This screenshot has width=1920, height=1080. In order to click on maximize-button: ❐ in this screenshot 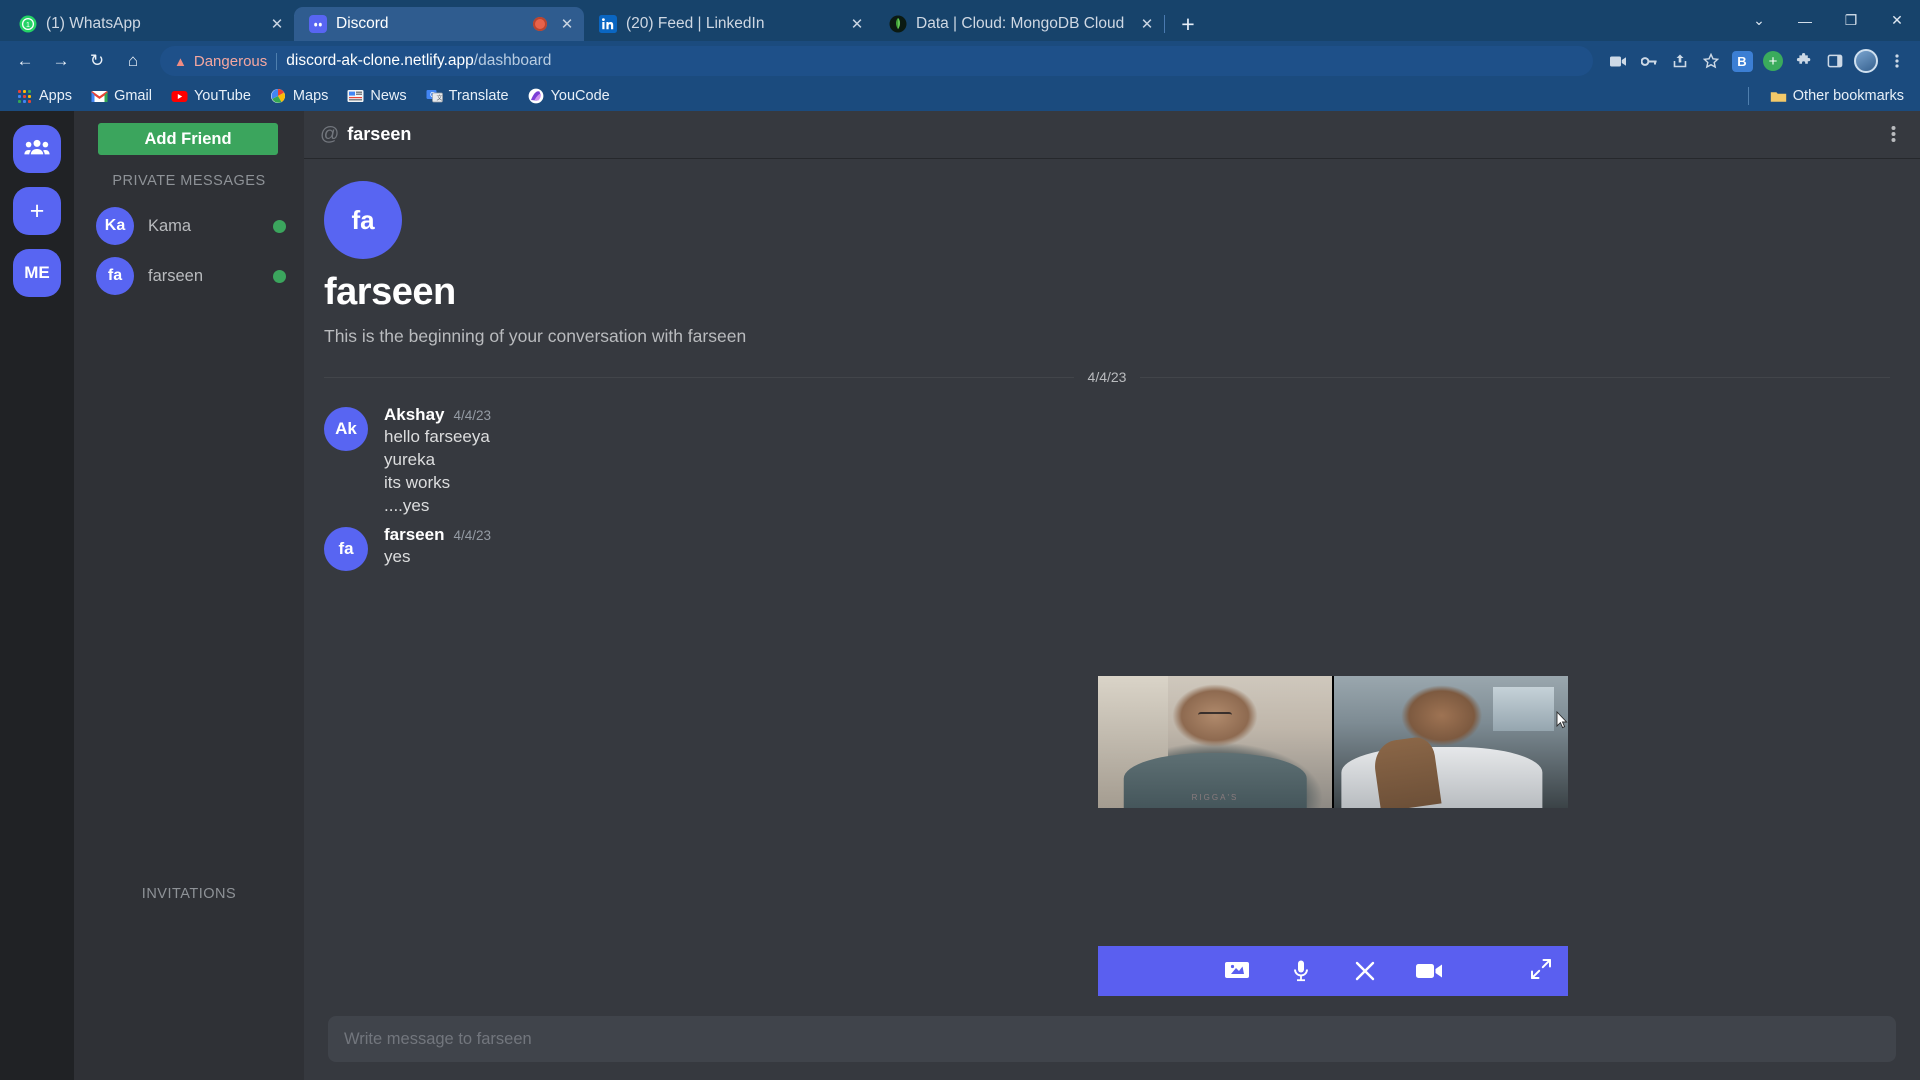, I will do `click(1851, 20)`.